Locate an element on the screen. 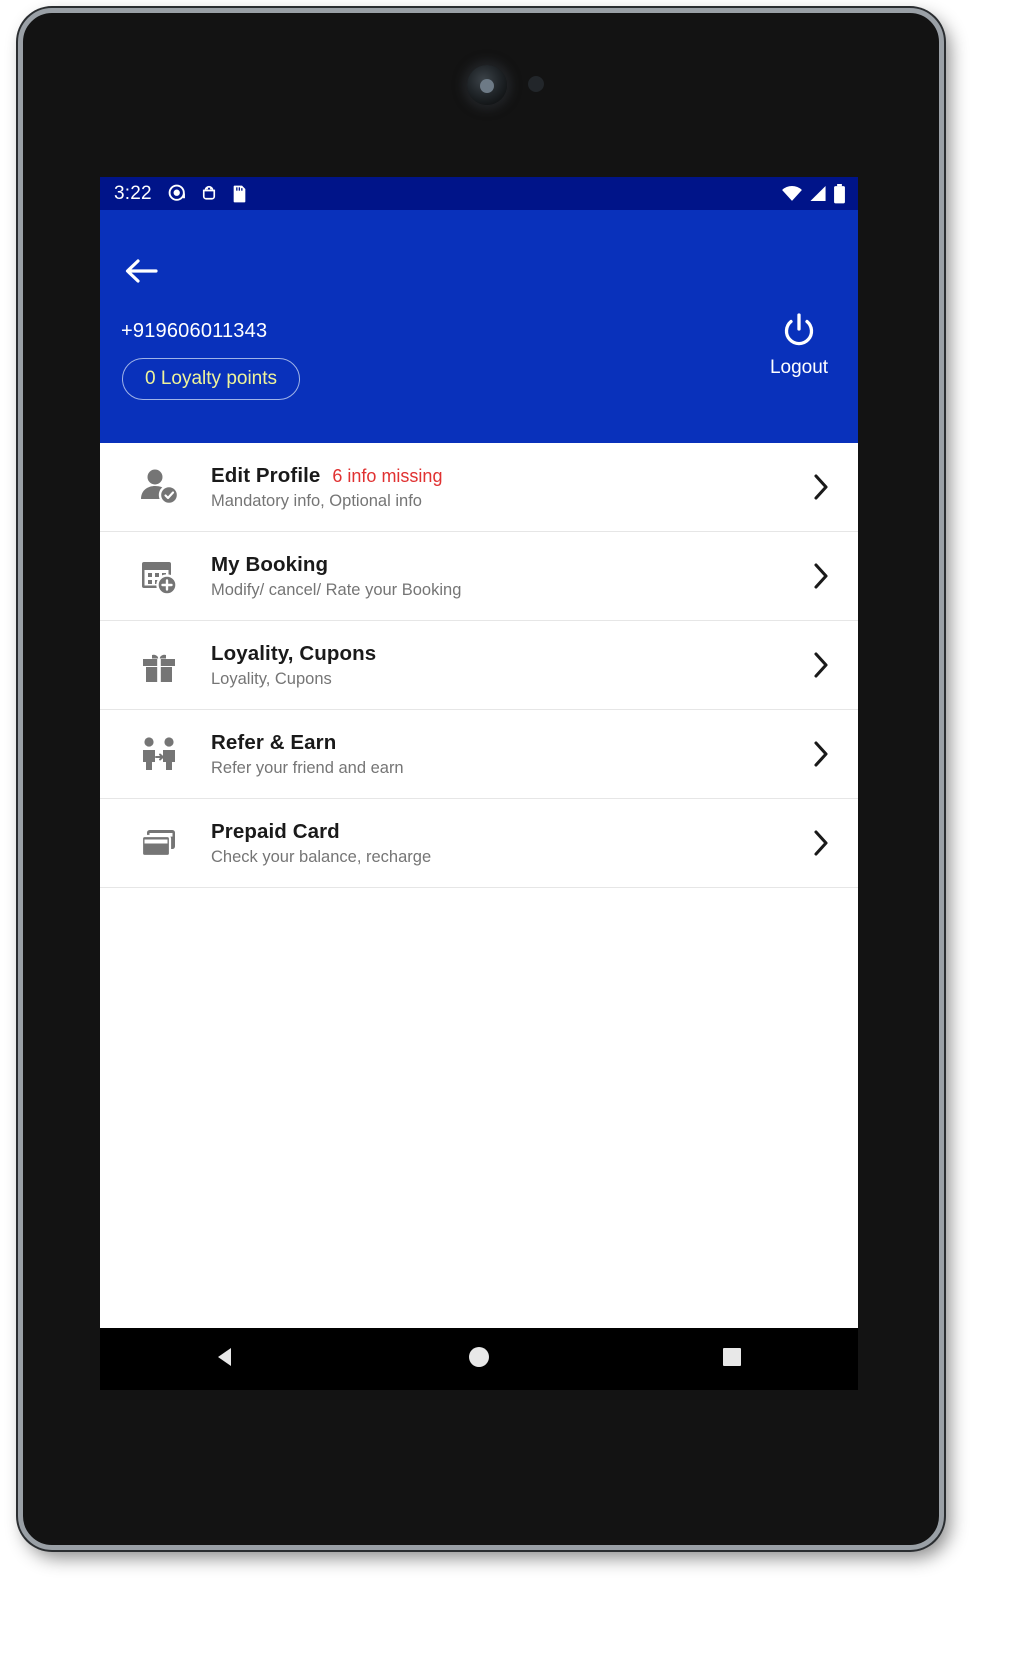  loyalty-points-label: 0 Loyalty points is located at coordinates (211, 378).